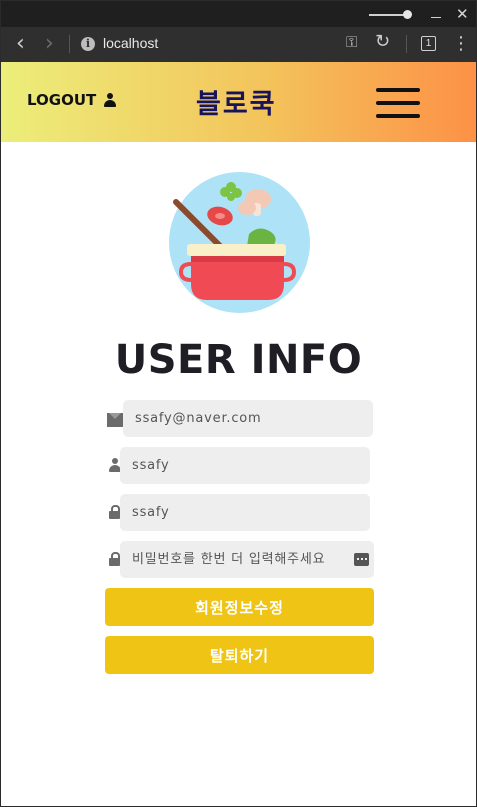 The height and width of the screenshot is (807, 477). Describe the element at coordinates (361, 559) in the screenshot. I see `password-manager-icon` at that location.